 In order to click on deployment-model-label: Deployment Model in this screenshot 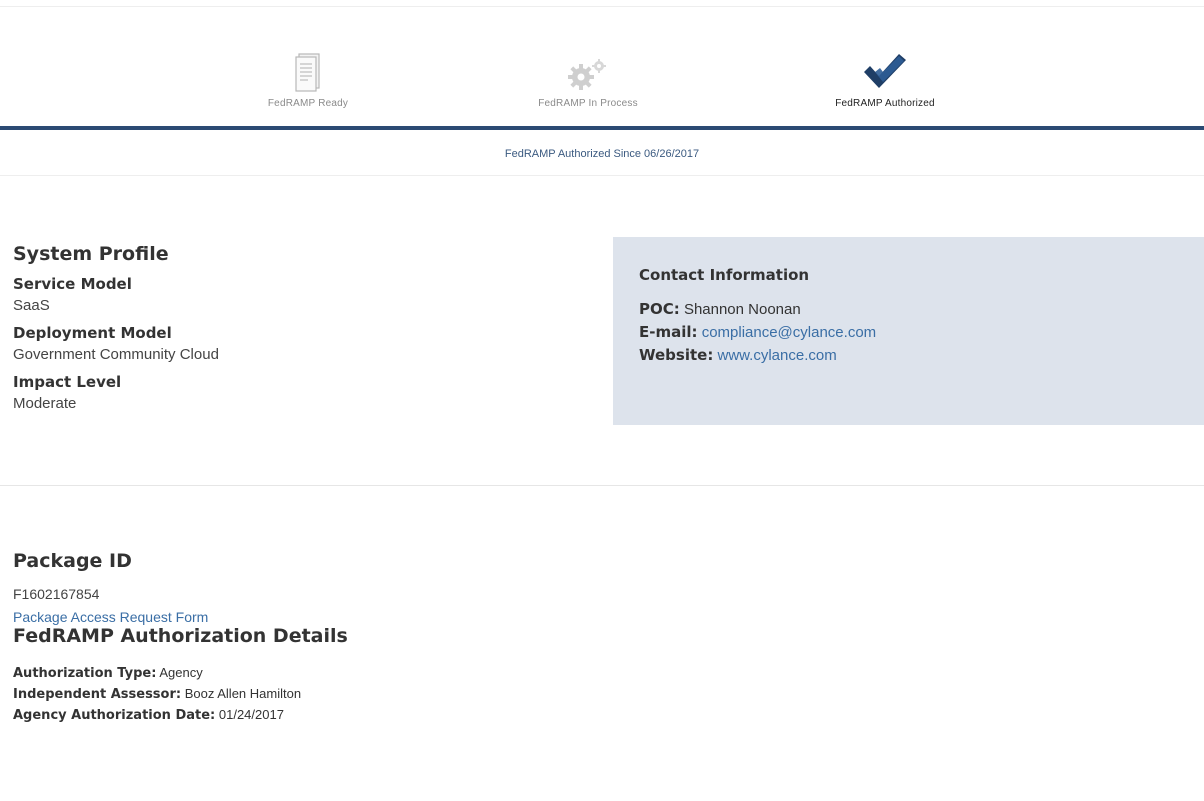, I will do `click(92, 333)`.